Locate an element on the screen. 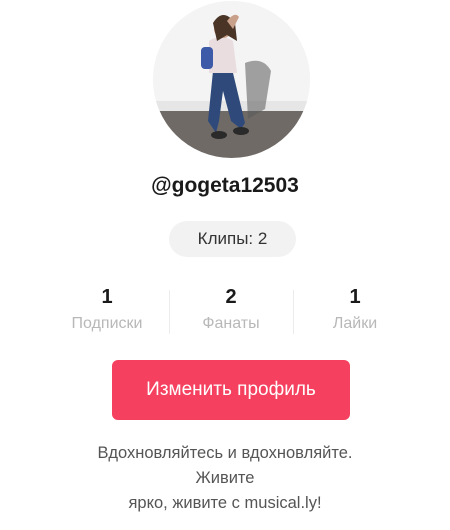 The width and height of the screenshot is (450, 530). stat-label: Подписки is located at coordinates (107, 323).